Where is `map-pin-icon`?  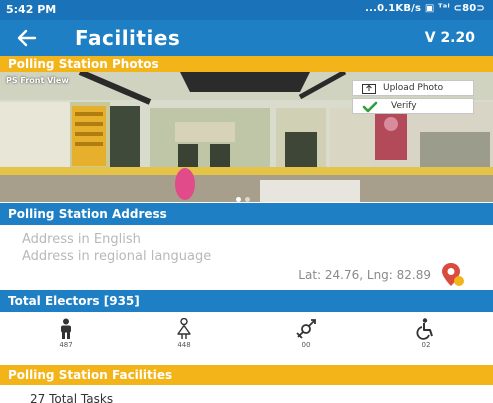 map-pin-icon is located at coordinates (453, 274).